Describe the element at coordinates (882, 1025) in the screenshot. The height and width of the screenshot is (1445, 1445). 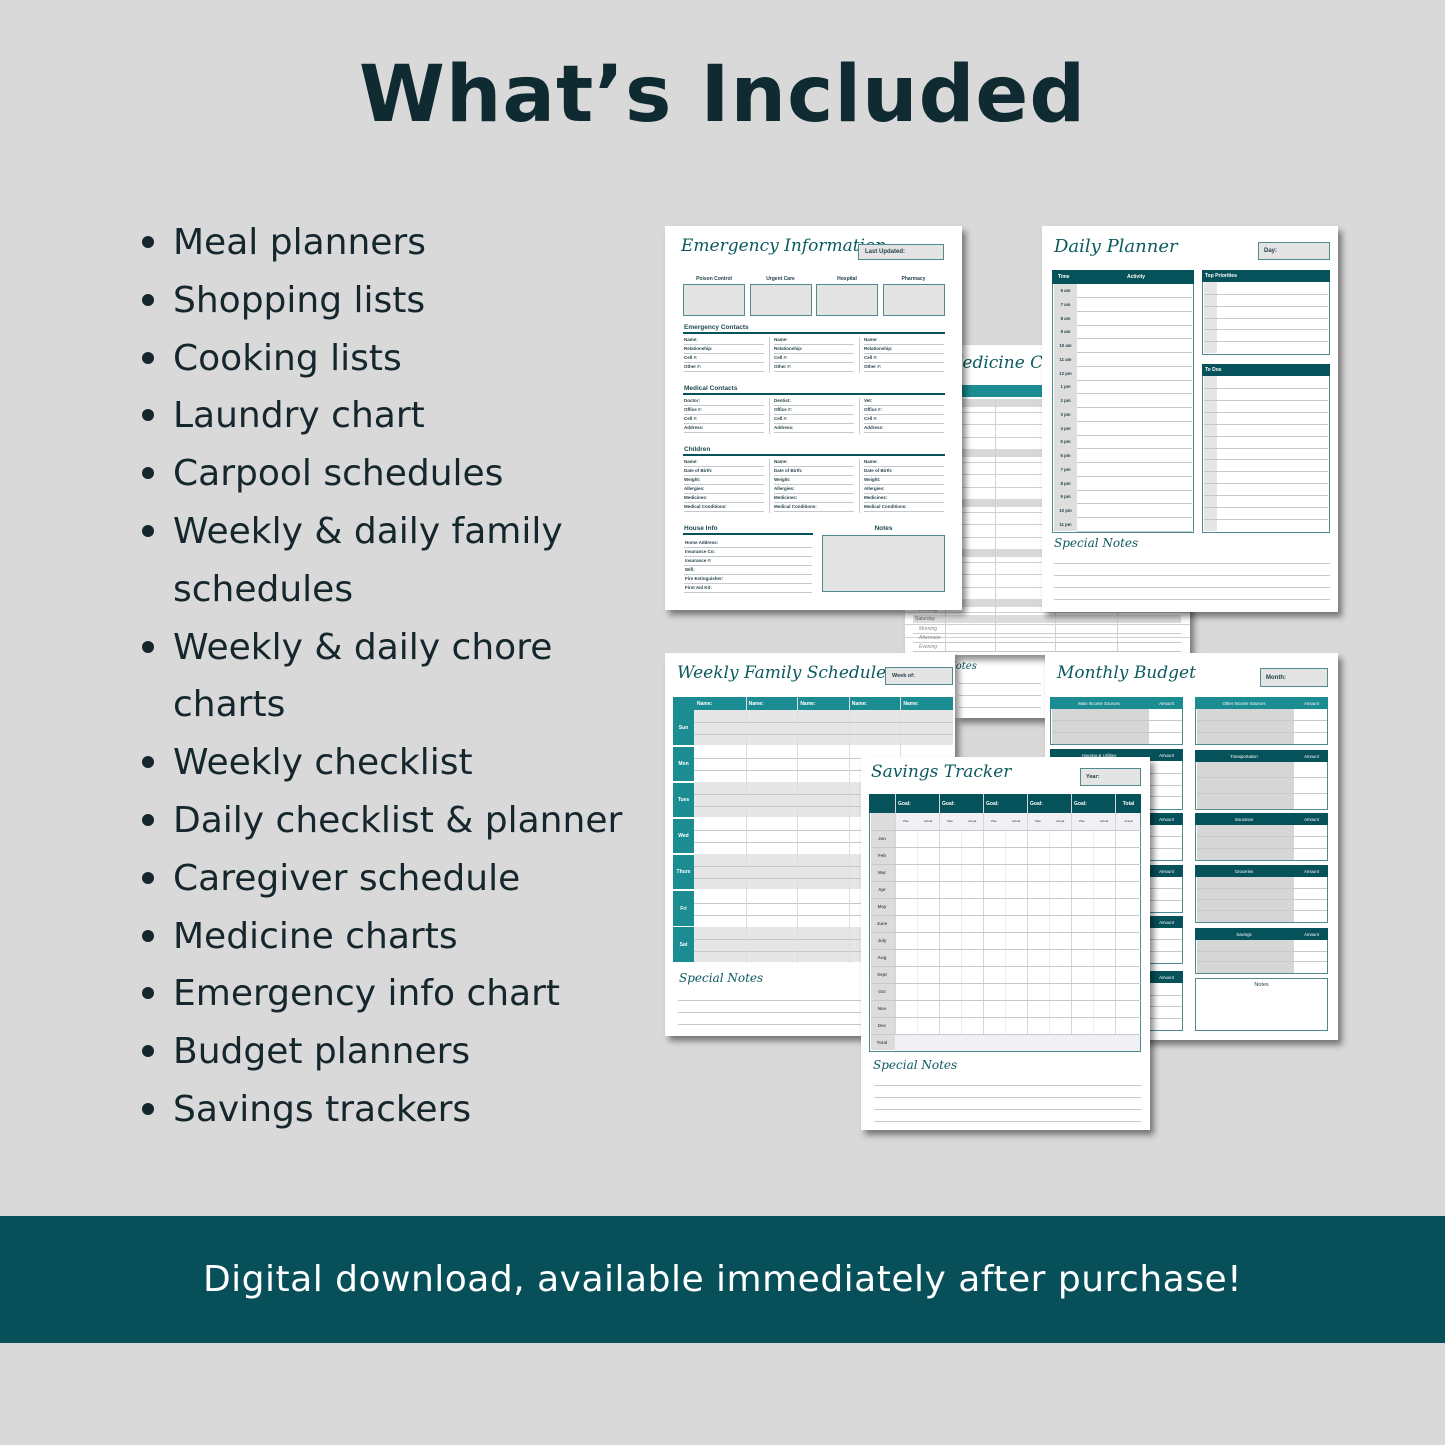
I see `month-label: Dec` at that location.